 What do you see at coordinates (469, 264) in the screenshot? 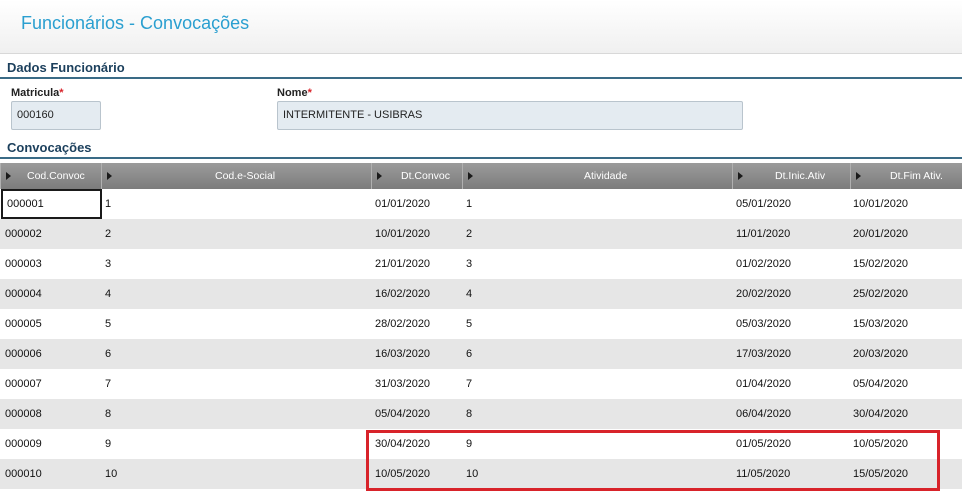
I see `cell-atividade: 3` at bounding box center [469, 264].